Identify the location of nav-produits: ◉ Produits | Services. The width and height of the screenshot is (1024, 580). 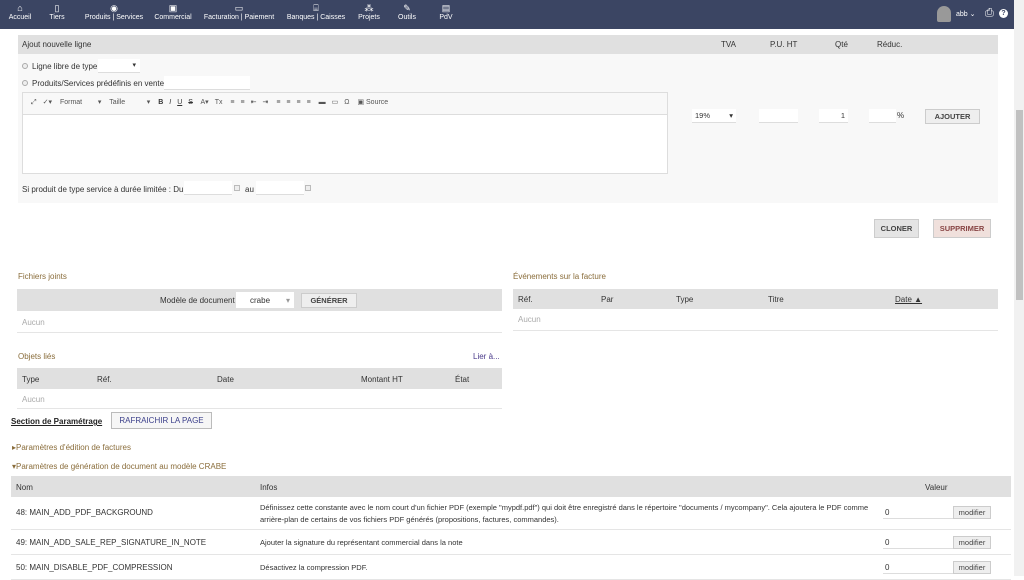
(114, 11).